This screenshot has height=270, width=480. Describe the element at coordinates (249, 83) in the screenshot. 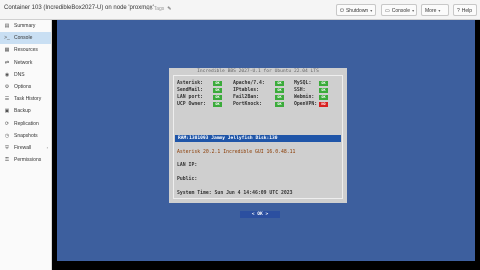

I see `status-label-apache: Apache/7.4:` at that location.